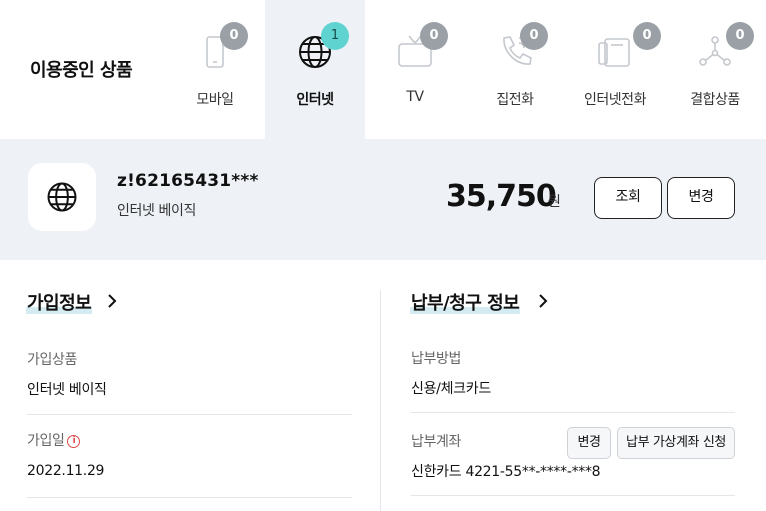 This screenshot has height=511, width=766. I want to click on product-name: 인터넷 베이직, so click(156, 211).